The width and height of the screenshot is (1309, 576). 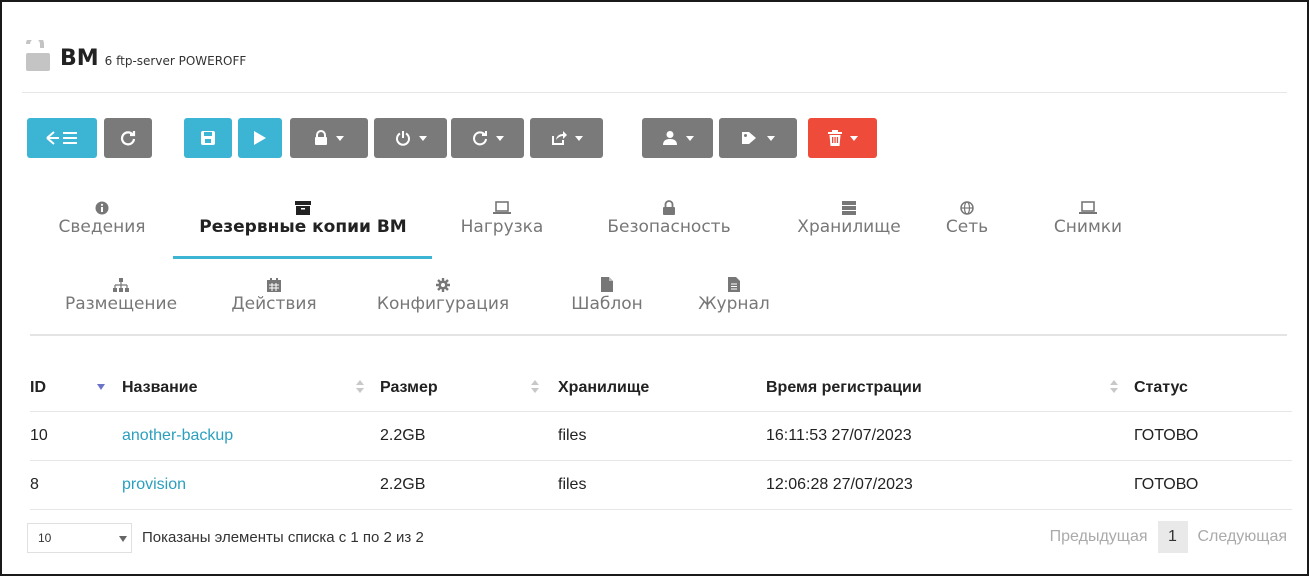 I want to click on tab-label: Действия, so click(x=274, y=304).